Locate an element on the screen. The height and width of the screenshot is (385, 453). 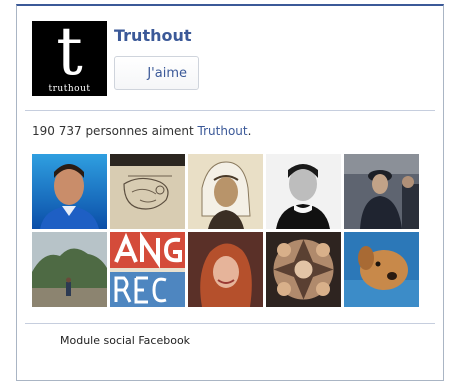
like-button-label: J'aime is located at coordinates (167, 73).